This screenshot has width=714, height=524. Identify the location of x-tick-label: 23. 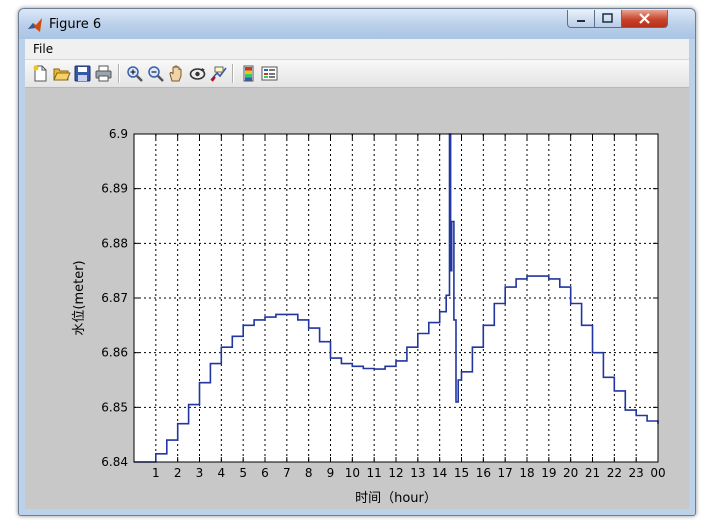
(636, 473).